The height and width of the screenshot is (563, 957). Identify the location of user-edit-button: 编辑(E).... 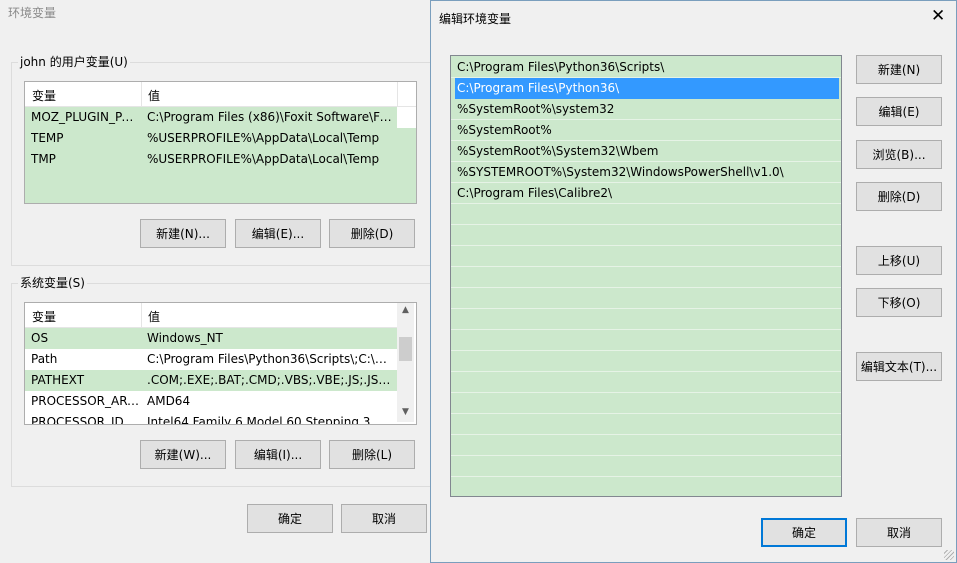
(278, 233).